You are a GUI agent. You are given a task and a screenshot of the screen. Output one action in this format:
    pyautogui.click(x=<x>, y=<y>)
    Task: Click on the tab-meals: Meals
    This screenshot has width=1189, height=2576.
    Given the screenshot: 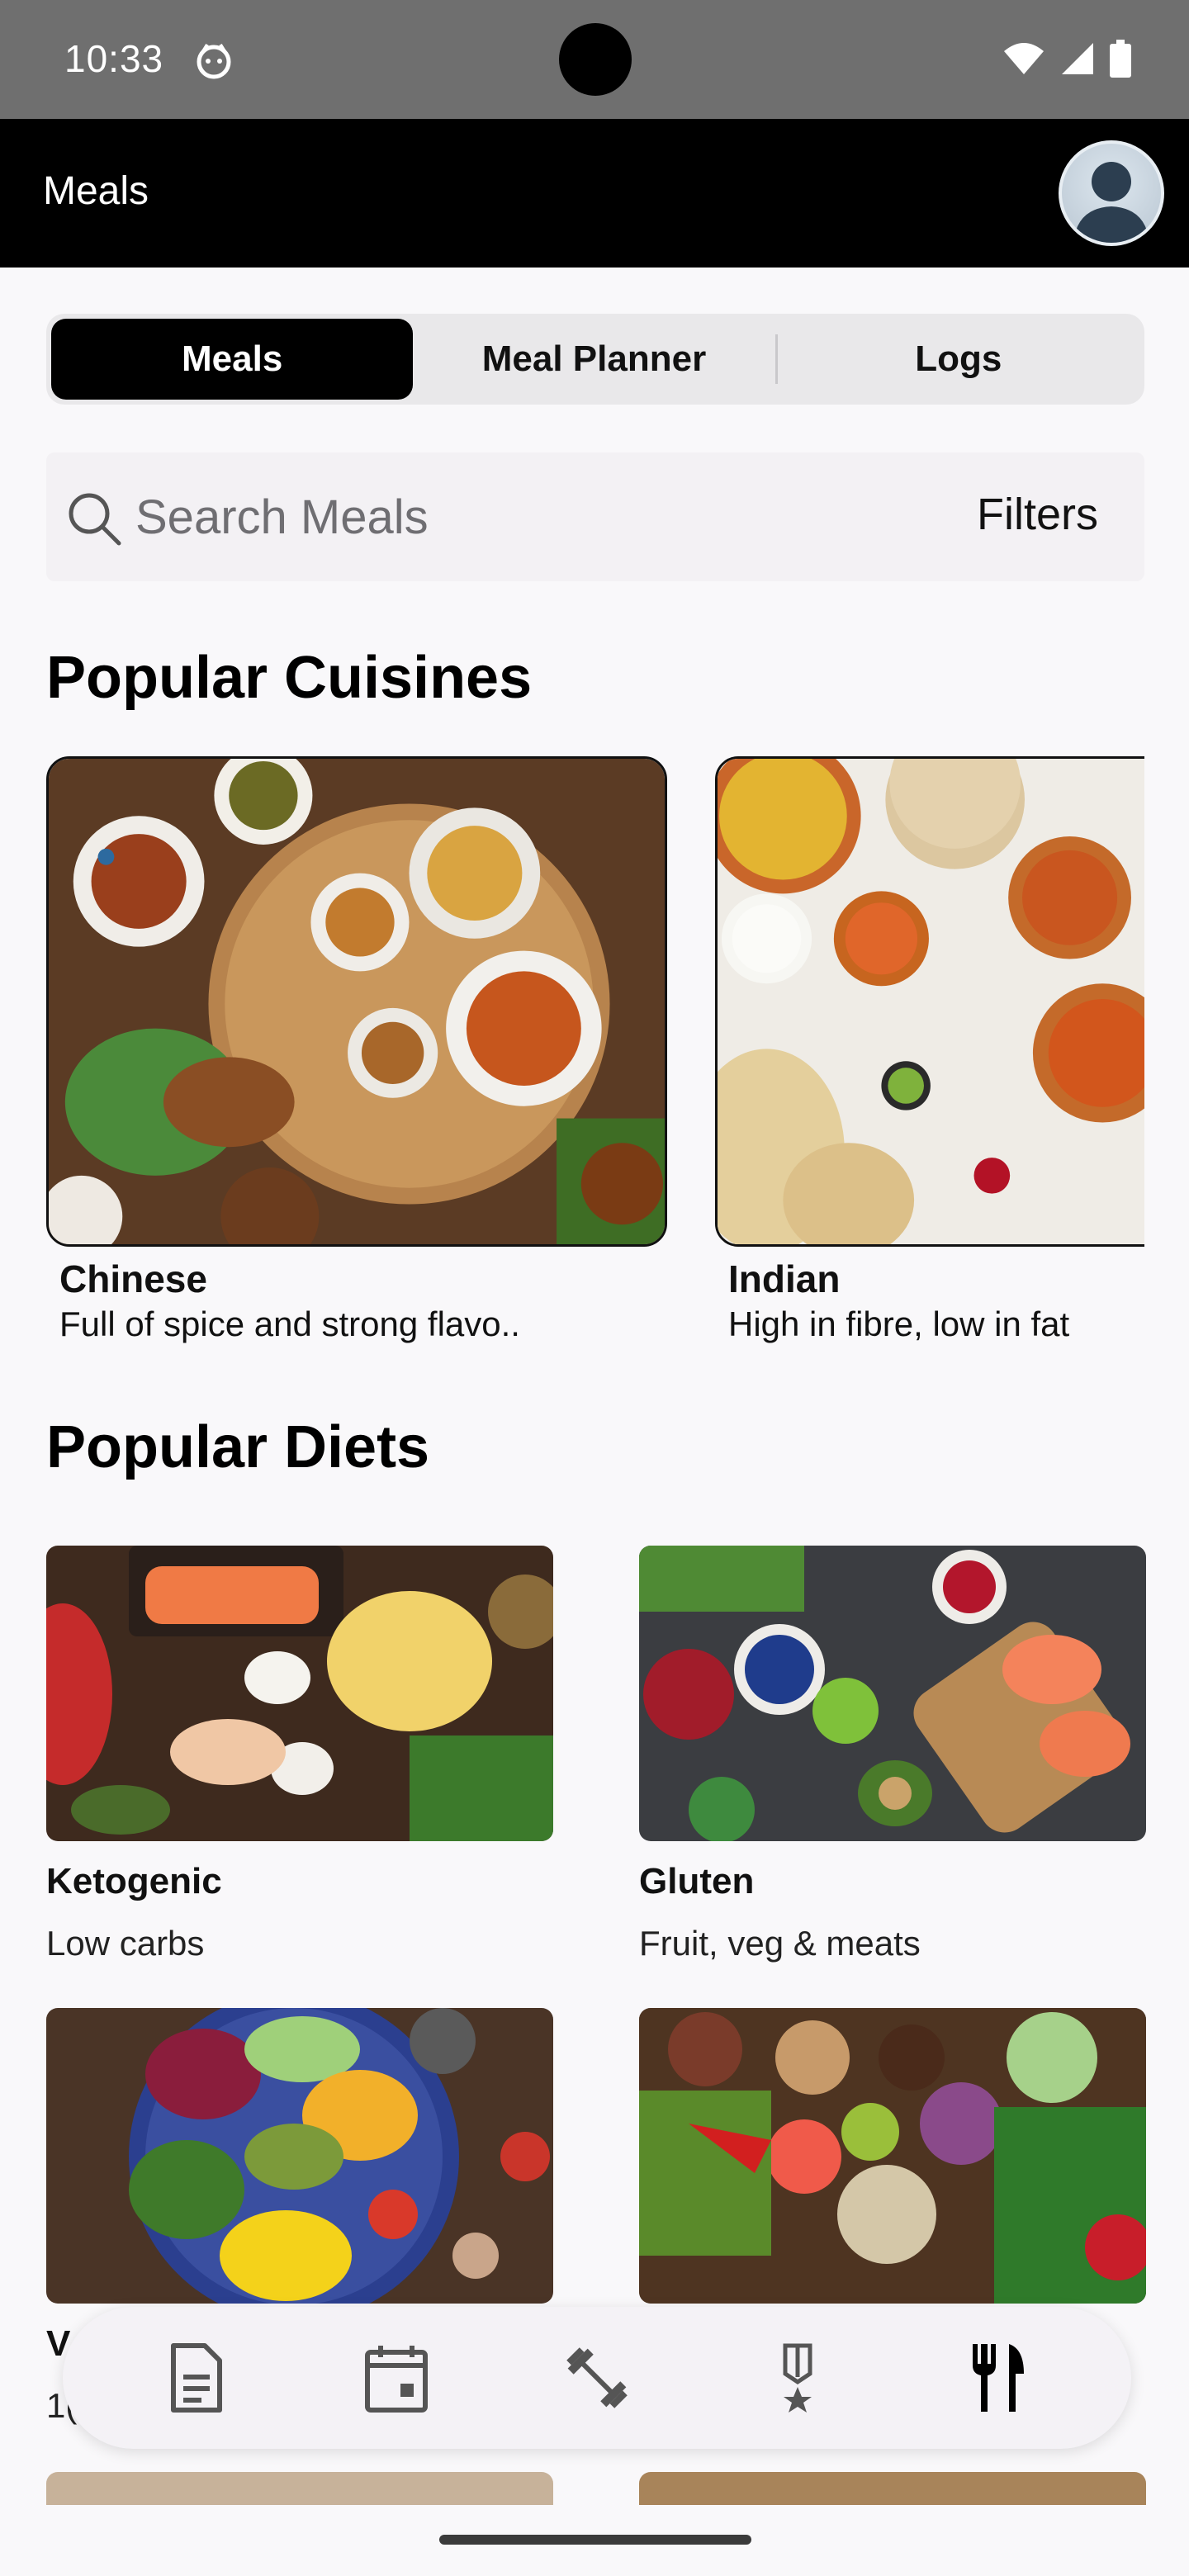 What is the action you would take?
    pyautogui.click(x=232, y=359)
    